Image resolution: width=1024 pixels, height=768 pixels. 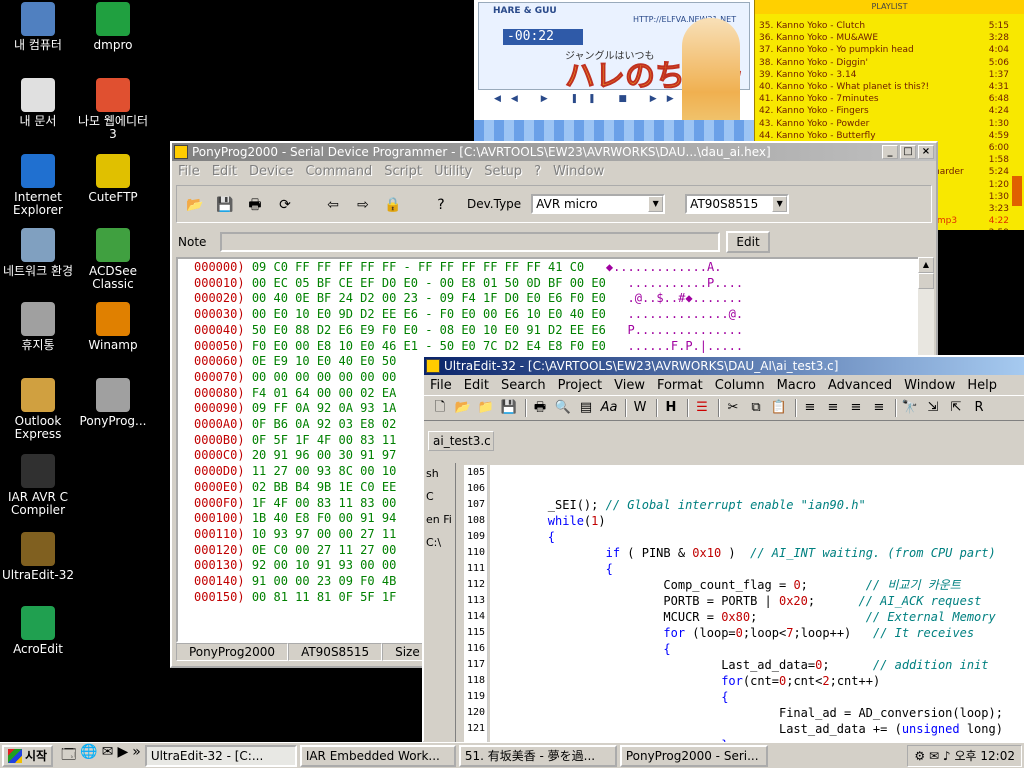 What do you see at coordinates (38, 27) in the screenshot?
I see `desktop-icon-my-computer: 내 컴퓨터` at bounding box center [38, 27].